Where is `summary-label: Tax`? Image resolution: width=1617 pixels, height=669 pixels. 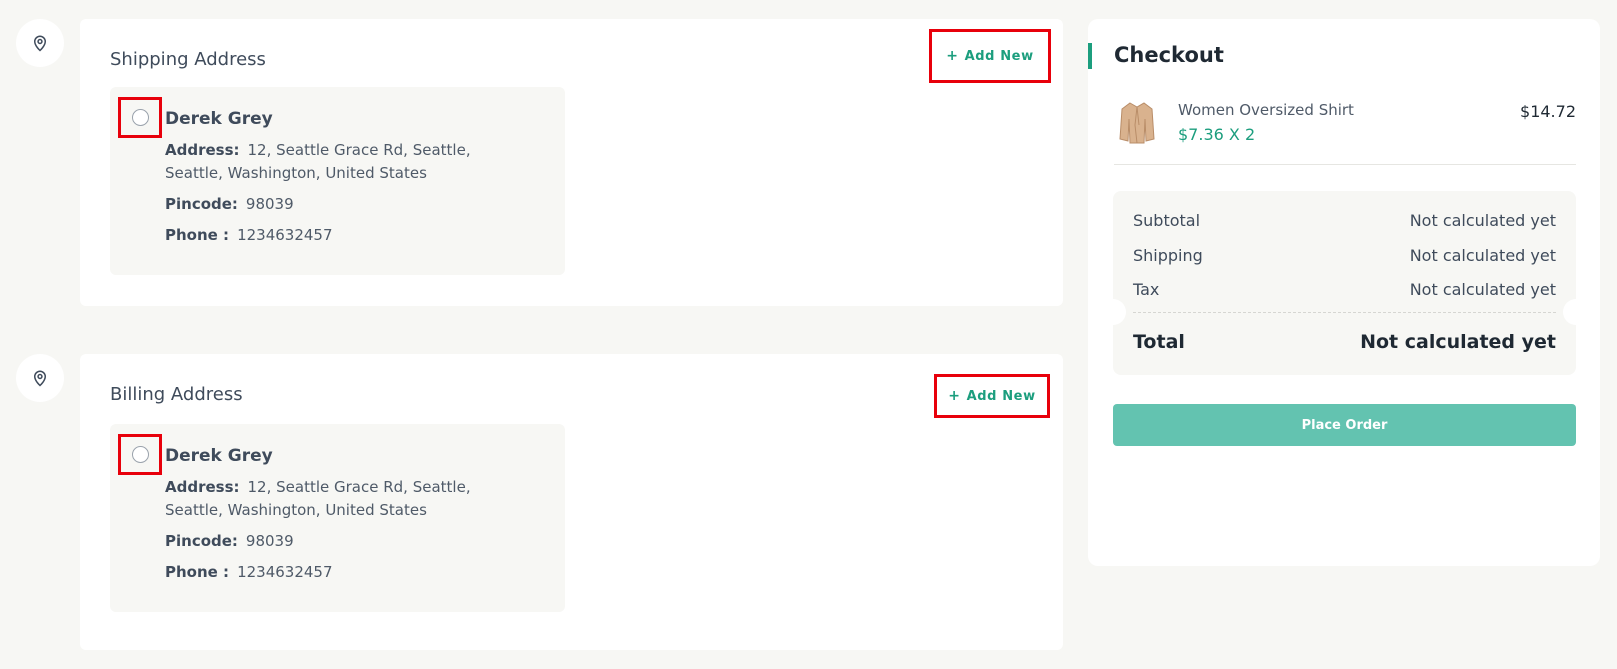
summary-label: Tax is located at coordinates (1146, 289).